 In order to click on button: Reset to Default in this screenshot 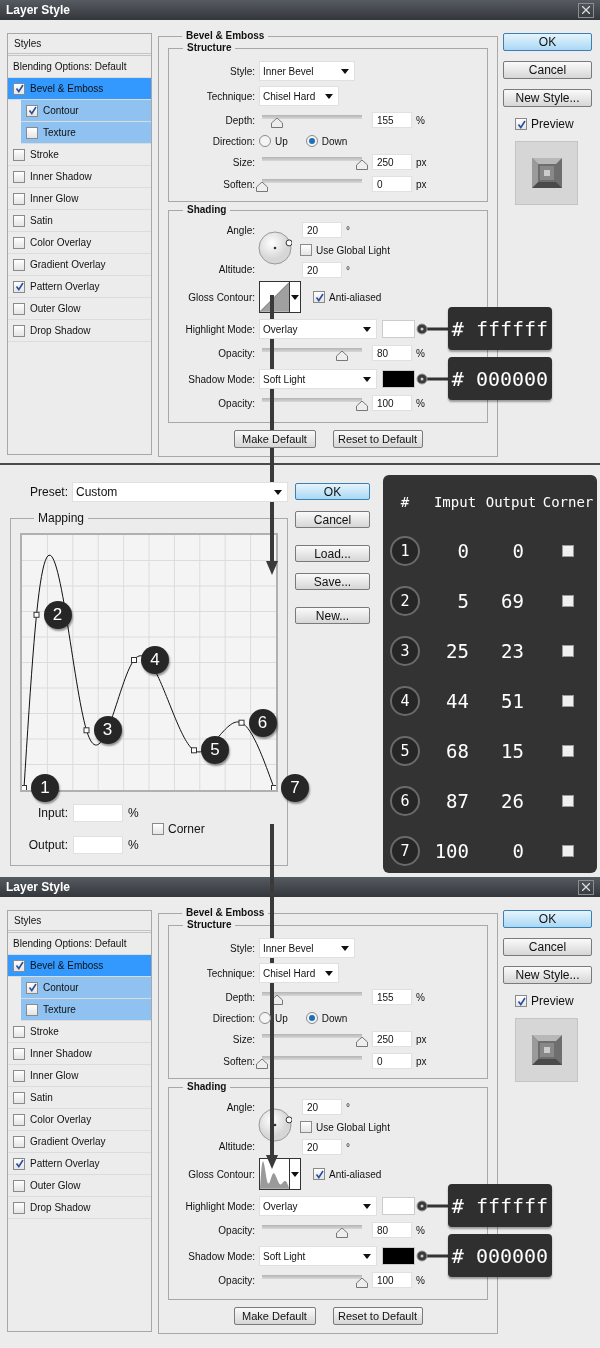, I will do `click(377, 439)`.